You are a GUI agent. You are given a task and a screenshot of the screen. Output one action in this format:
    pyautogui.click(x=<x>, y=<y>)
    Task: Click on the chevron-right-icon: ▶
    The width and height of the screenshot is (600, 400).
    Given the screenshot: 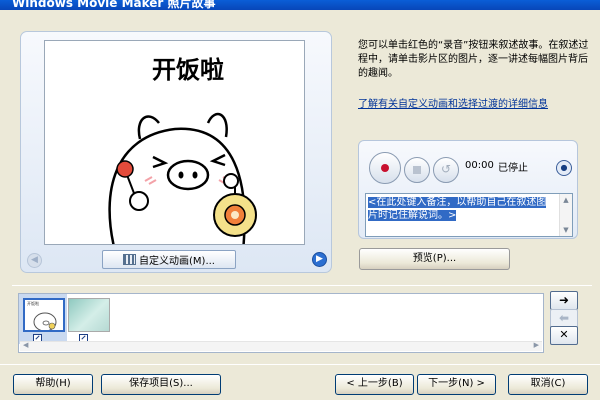 What is the action you would take?
    pyautogui.click(x=319, y=259)
    